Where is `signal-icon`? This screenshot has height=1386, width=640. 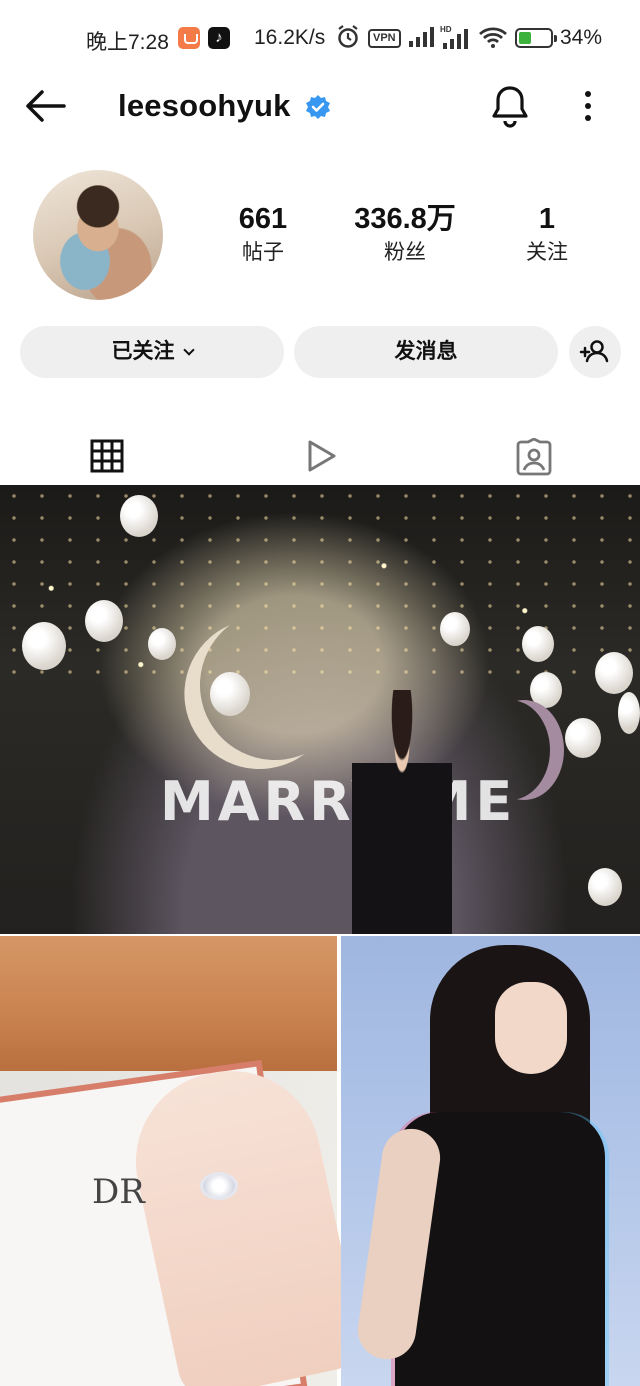
signal-icon is located at coordinates (422, 37).